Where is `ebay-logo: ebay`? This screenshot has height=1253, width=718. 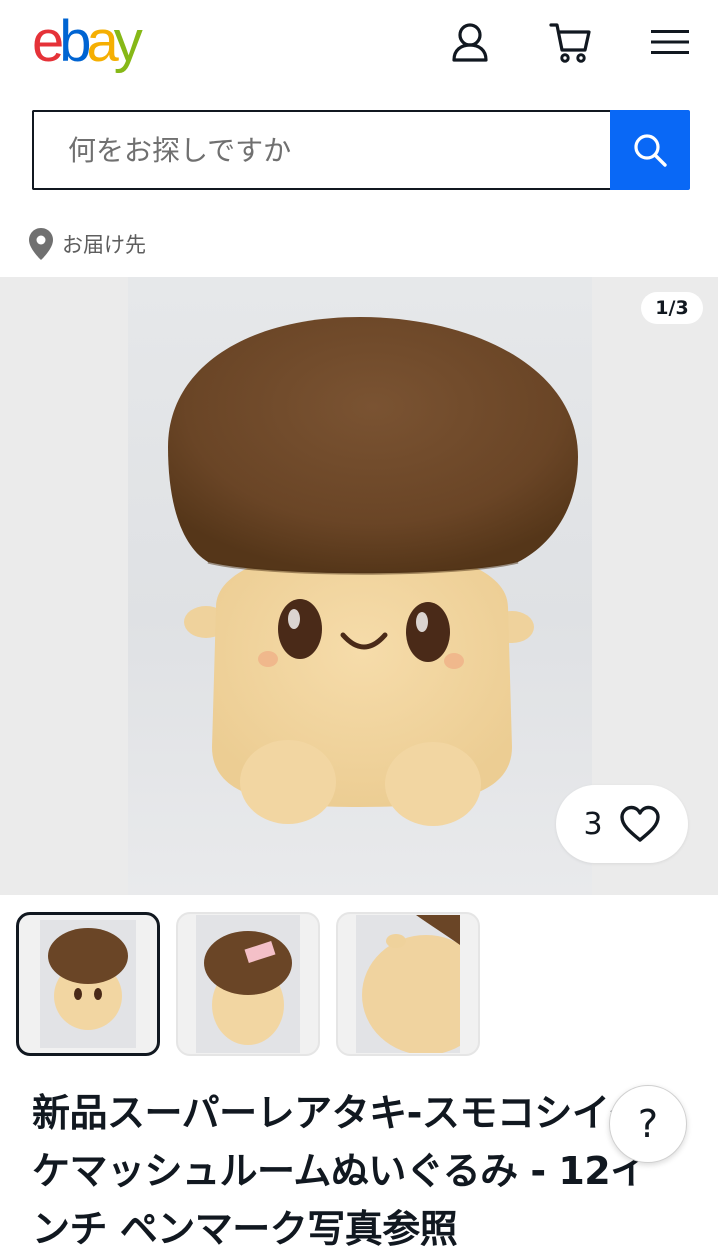
ebay-logo: ebay is located at coordinates (99, 42).